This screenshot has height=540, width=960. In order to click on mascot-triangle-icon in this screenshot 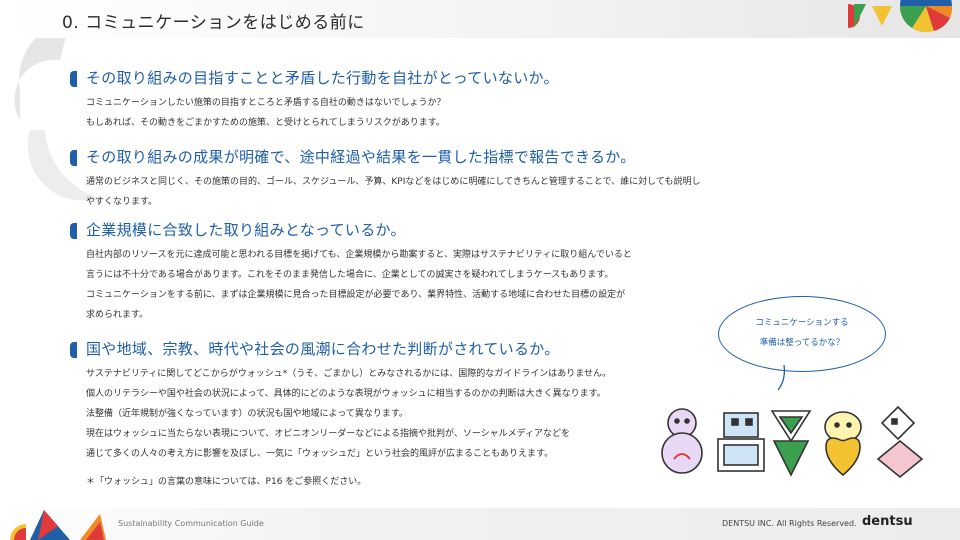, I will do `click(791, 443)`.